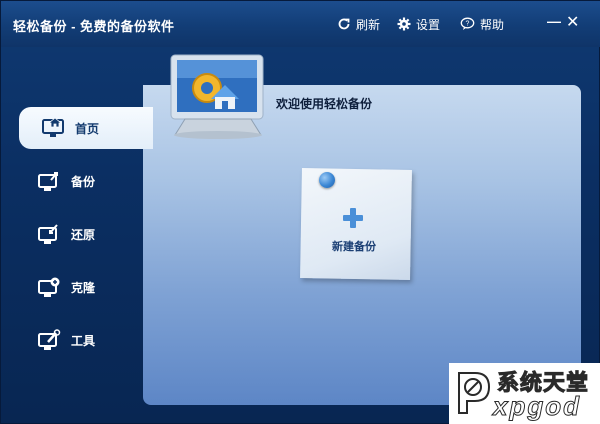 This screenshot has width=600, height=424. What do you see at coordinates (217, 96) in the screenshot?
I see `app-logo-monitor-icon` at bounding box center [217, 96].